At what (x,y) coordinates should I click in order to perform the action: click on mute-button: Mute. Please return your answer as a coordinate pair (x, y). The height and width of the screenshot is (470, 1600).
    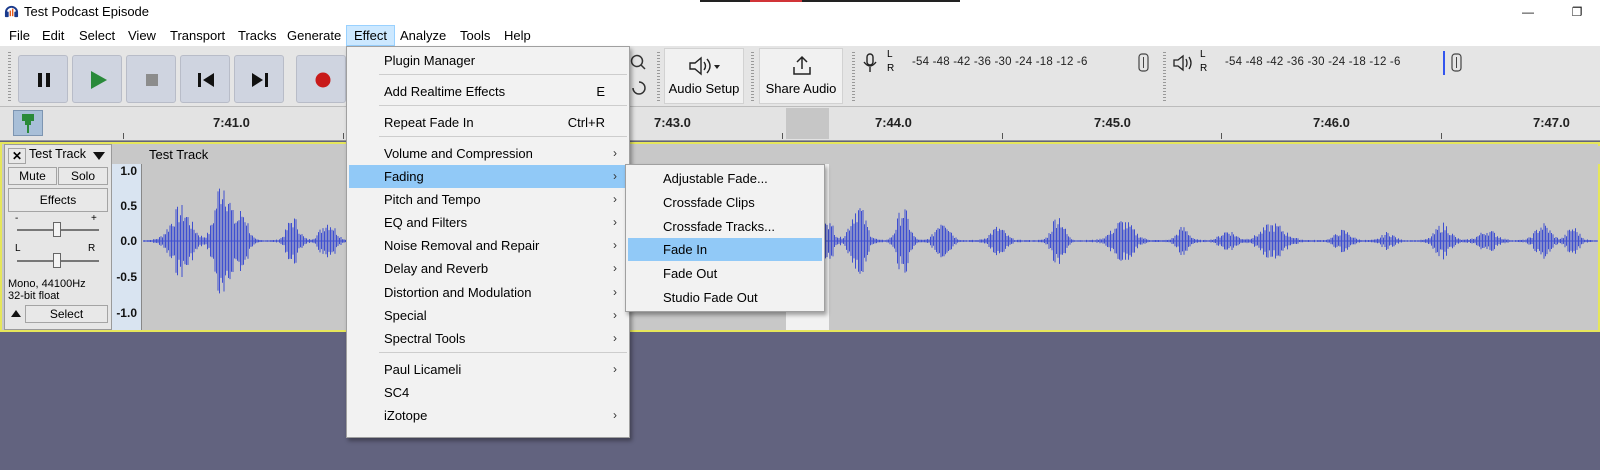
    Looking at the image, I should click on (32, 176).